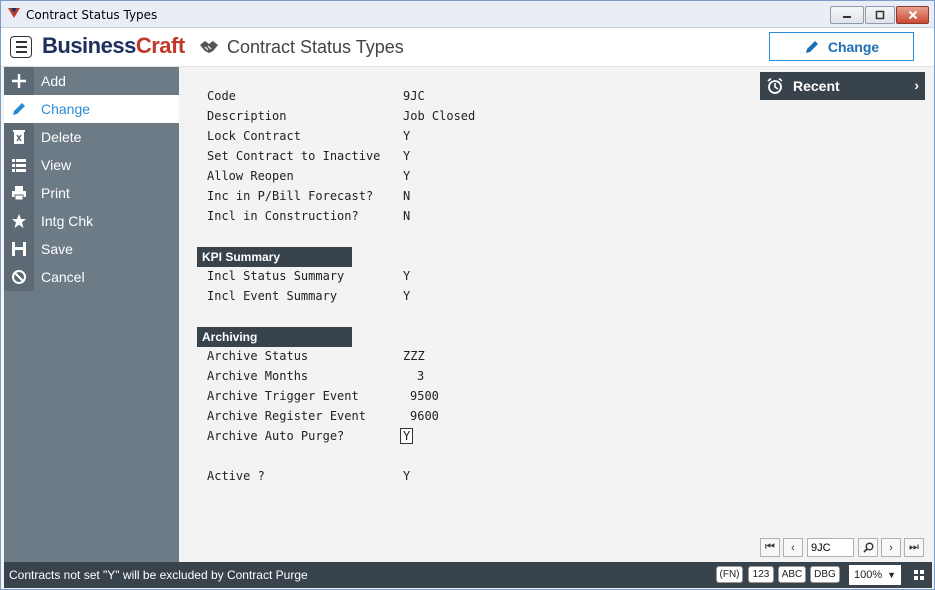 This screenshot has width=935, height=590. What do you see at coordinates (21, 42) in the screenshot?
I see `hamburger-icon` at bounding box center [21, 42].